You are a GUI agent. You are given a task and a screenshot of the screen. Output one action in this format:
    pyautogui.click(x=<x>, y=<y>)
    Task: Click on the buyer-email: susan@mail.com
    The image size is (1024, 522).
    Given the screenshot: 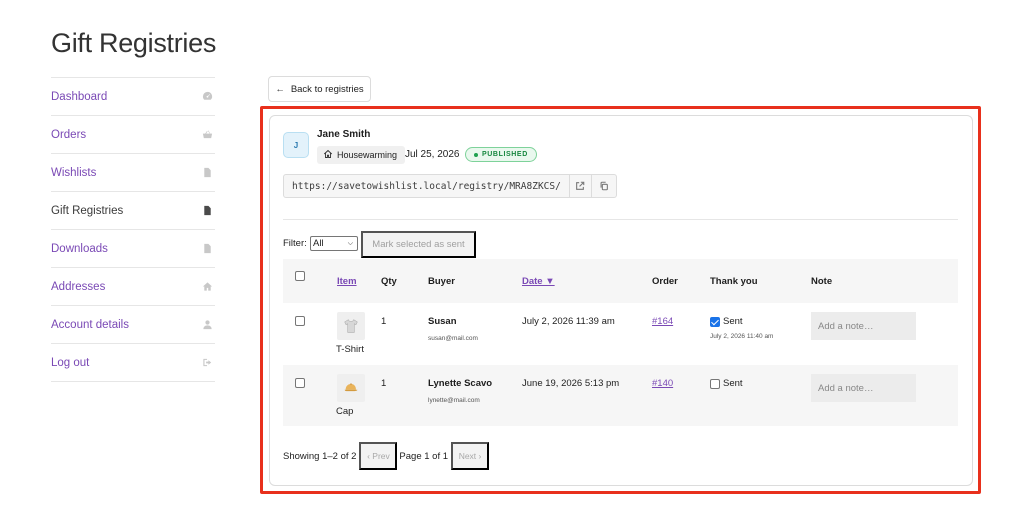 What is the action you would take?
    pyautogui.click(x=453, y=338)
    